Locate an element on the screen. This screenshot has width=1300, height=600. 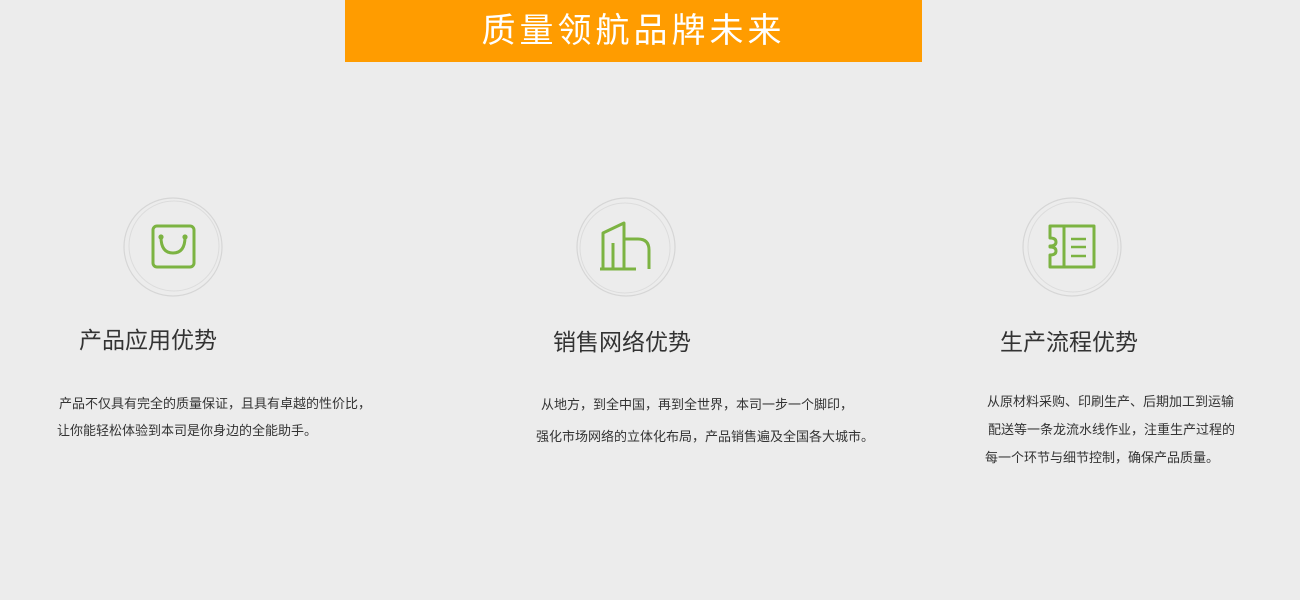
description-line: 产品不仅具有完全的质量保证，且具有卓越的性价比， is located at coordinates (215, 404).